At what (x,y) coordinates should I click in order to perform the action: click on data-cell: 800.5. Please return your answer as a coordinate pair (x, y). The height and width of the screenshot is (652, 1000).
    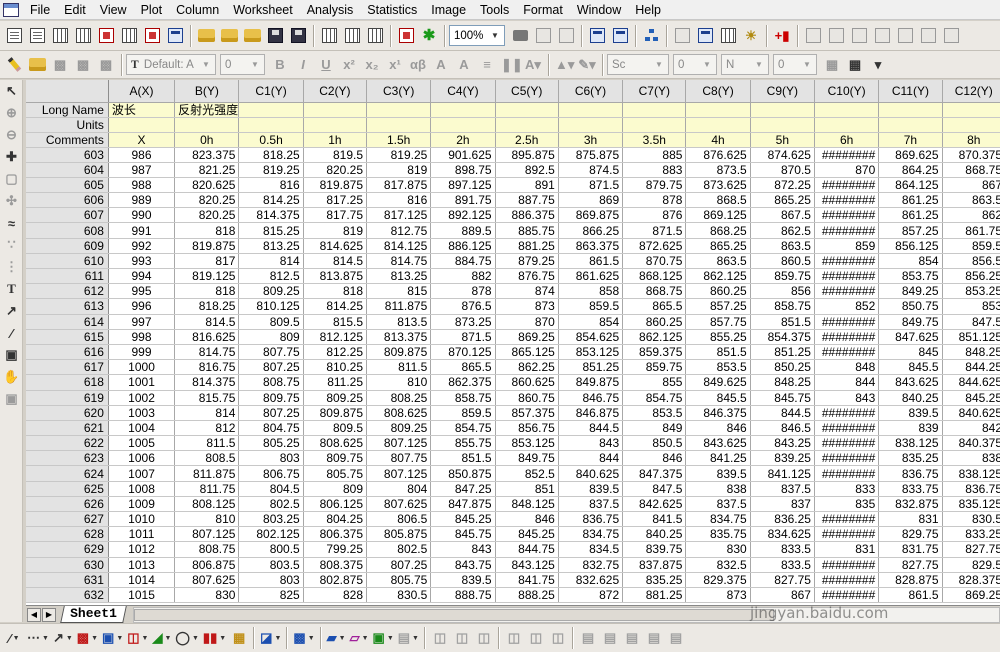
    Looking at the image, I should click on (271, 549).